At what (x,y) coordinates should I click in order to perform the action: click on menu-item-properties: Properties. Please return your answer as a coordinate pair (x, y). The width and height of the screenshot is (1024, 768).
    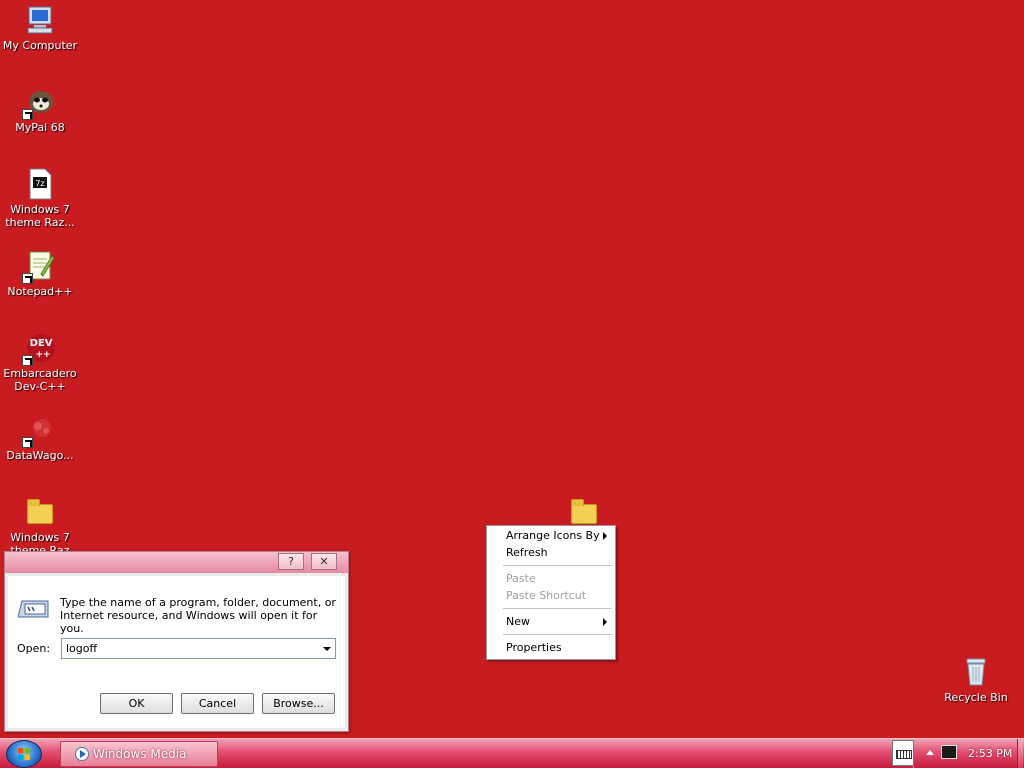
    Looking at the image, I should click on (551, 648).